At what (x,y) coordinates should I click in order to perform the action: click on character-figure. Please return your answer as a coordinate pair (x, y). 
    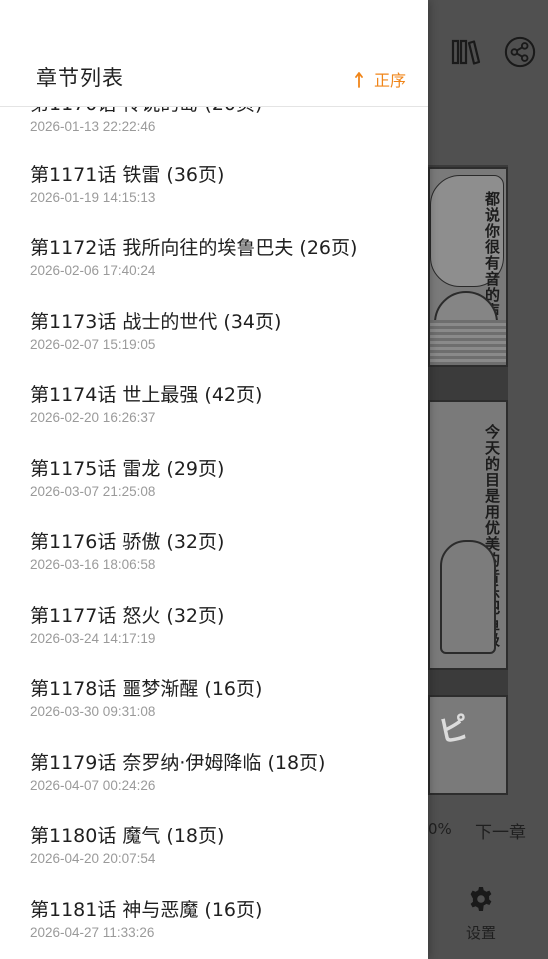
    Looking at the image, I should click on (468, 597).